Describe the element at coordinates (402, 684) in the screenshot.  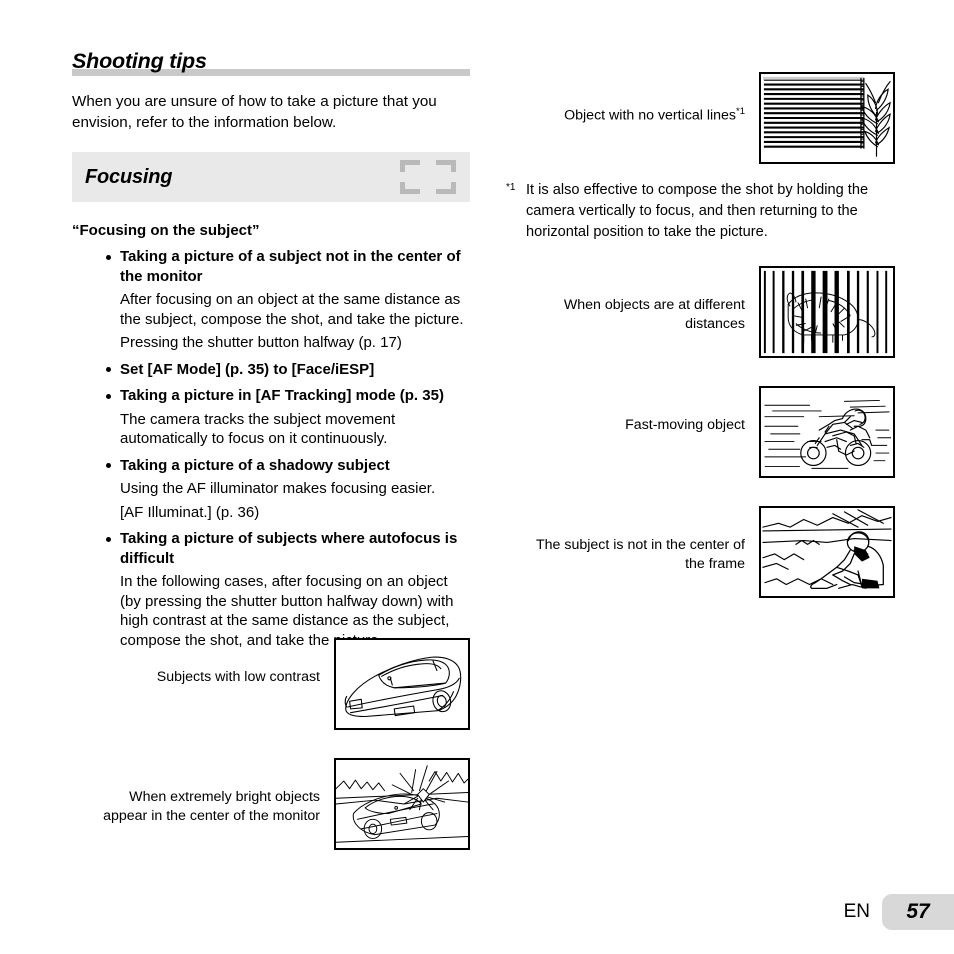
I see `sports-car-line-art-illustration` at that location.